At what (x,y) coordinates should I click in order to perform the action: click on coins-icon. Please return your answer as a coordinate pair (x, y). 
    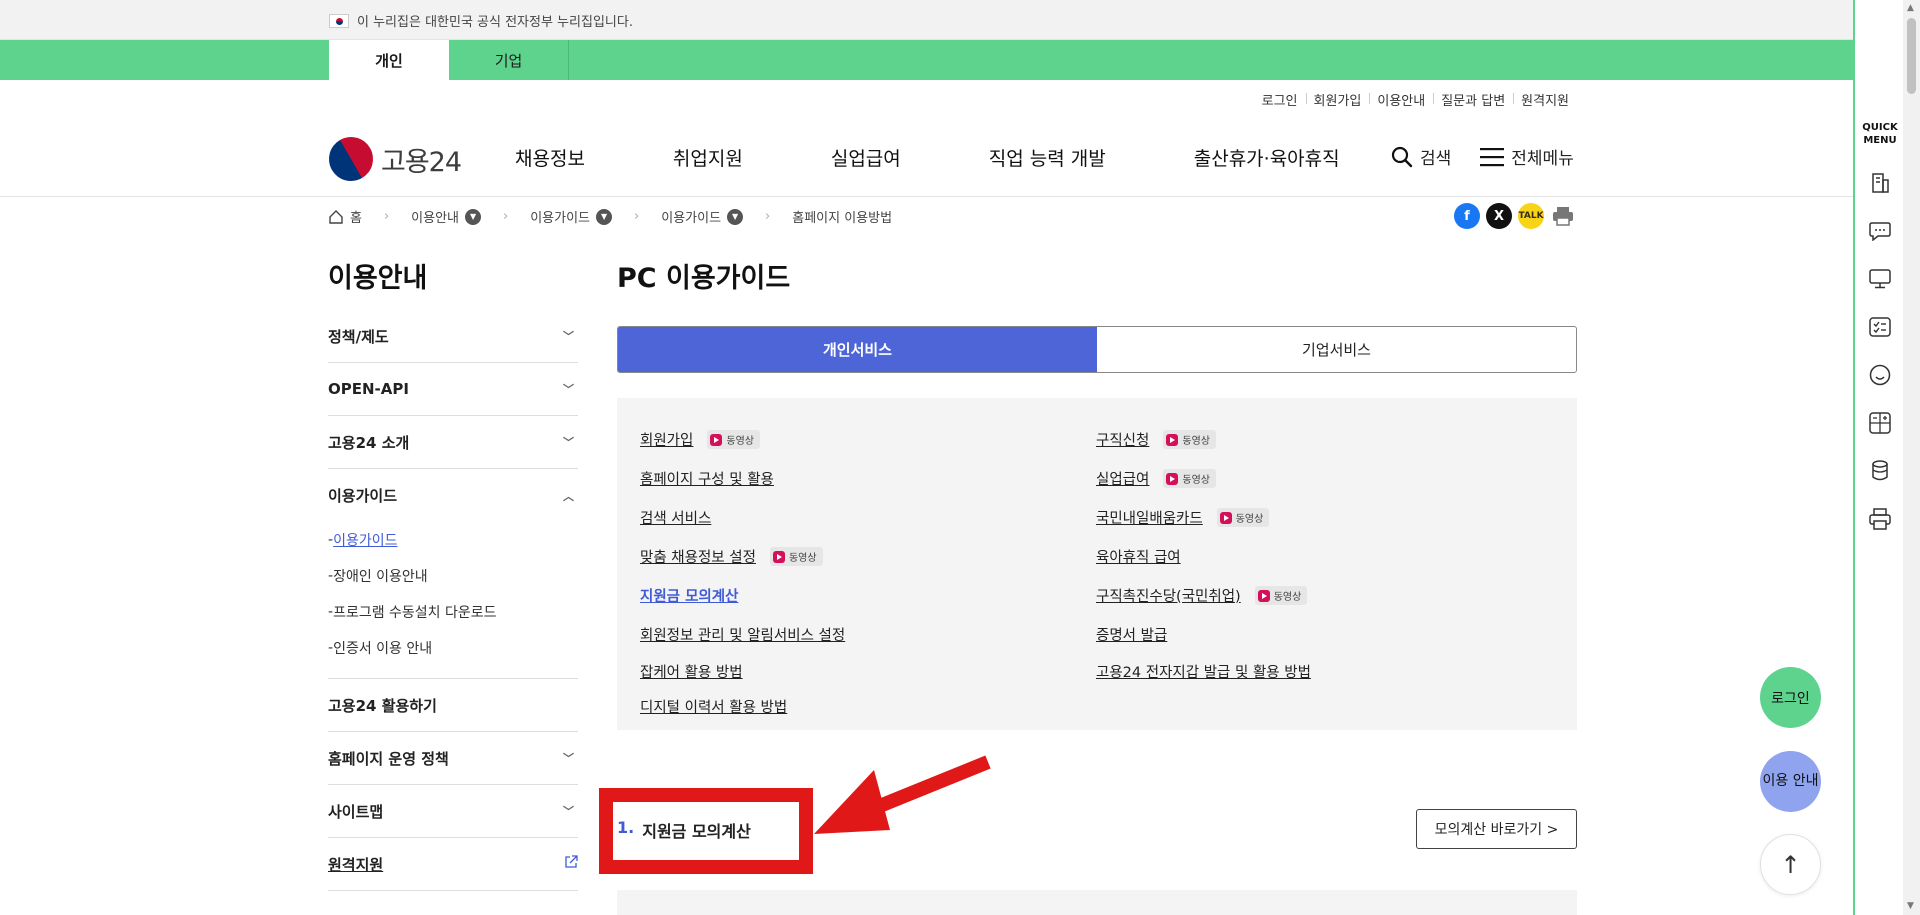
    Looking at the image, I should click on (1880, 471).